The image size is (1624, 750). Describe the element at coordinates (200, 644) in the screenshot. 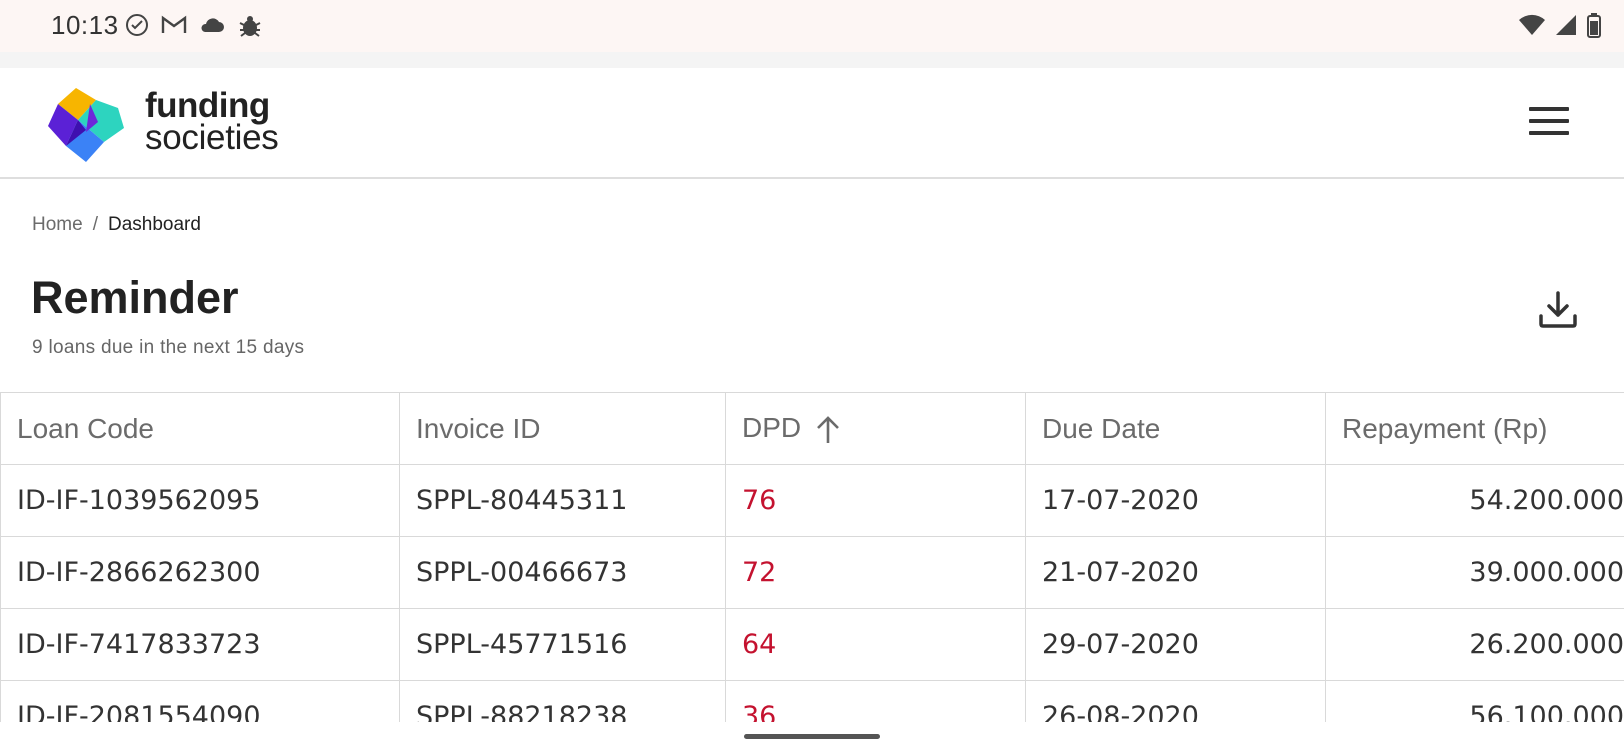

I see `cell-loan-code: ID-IF-7417833723` at that location.